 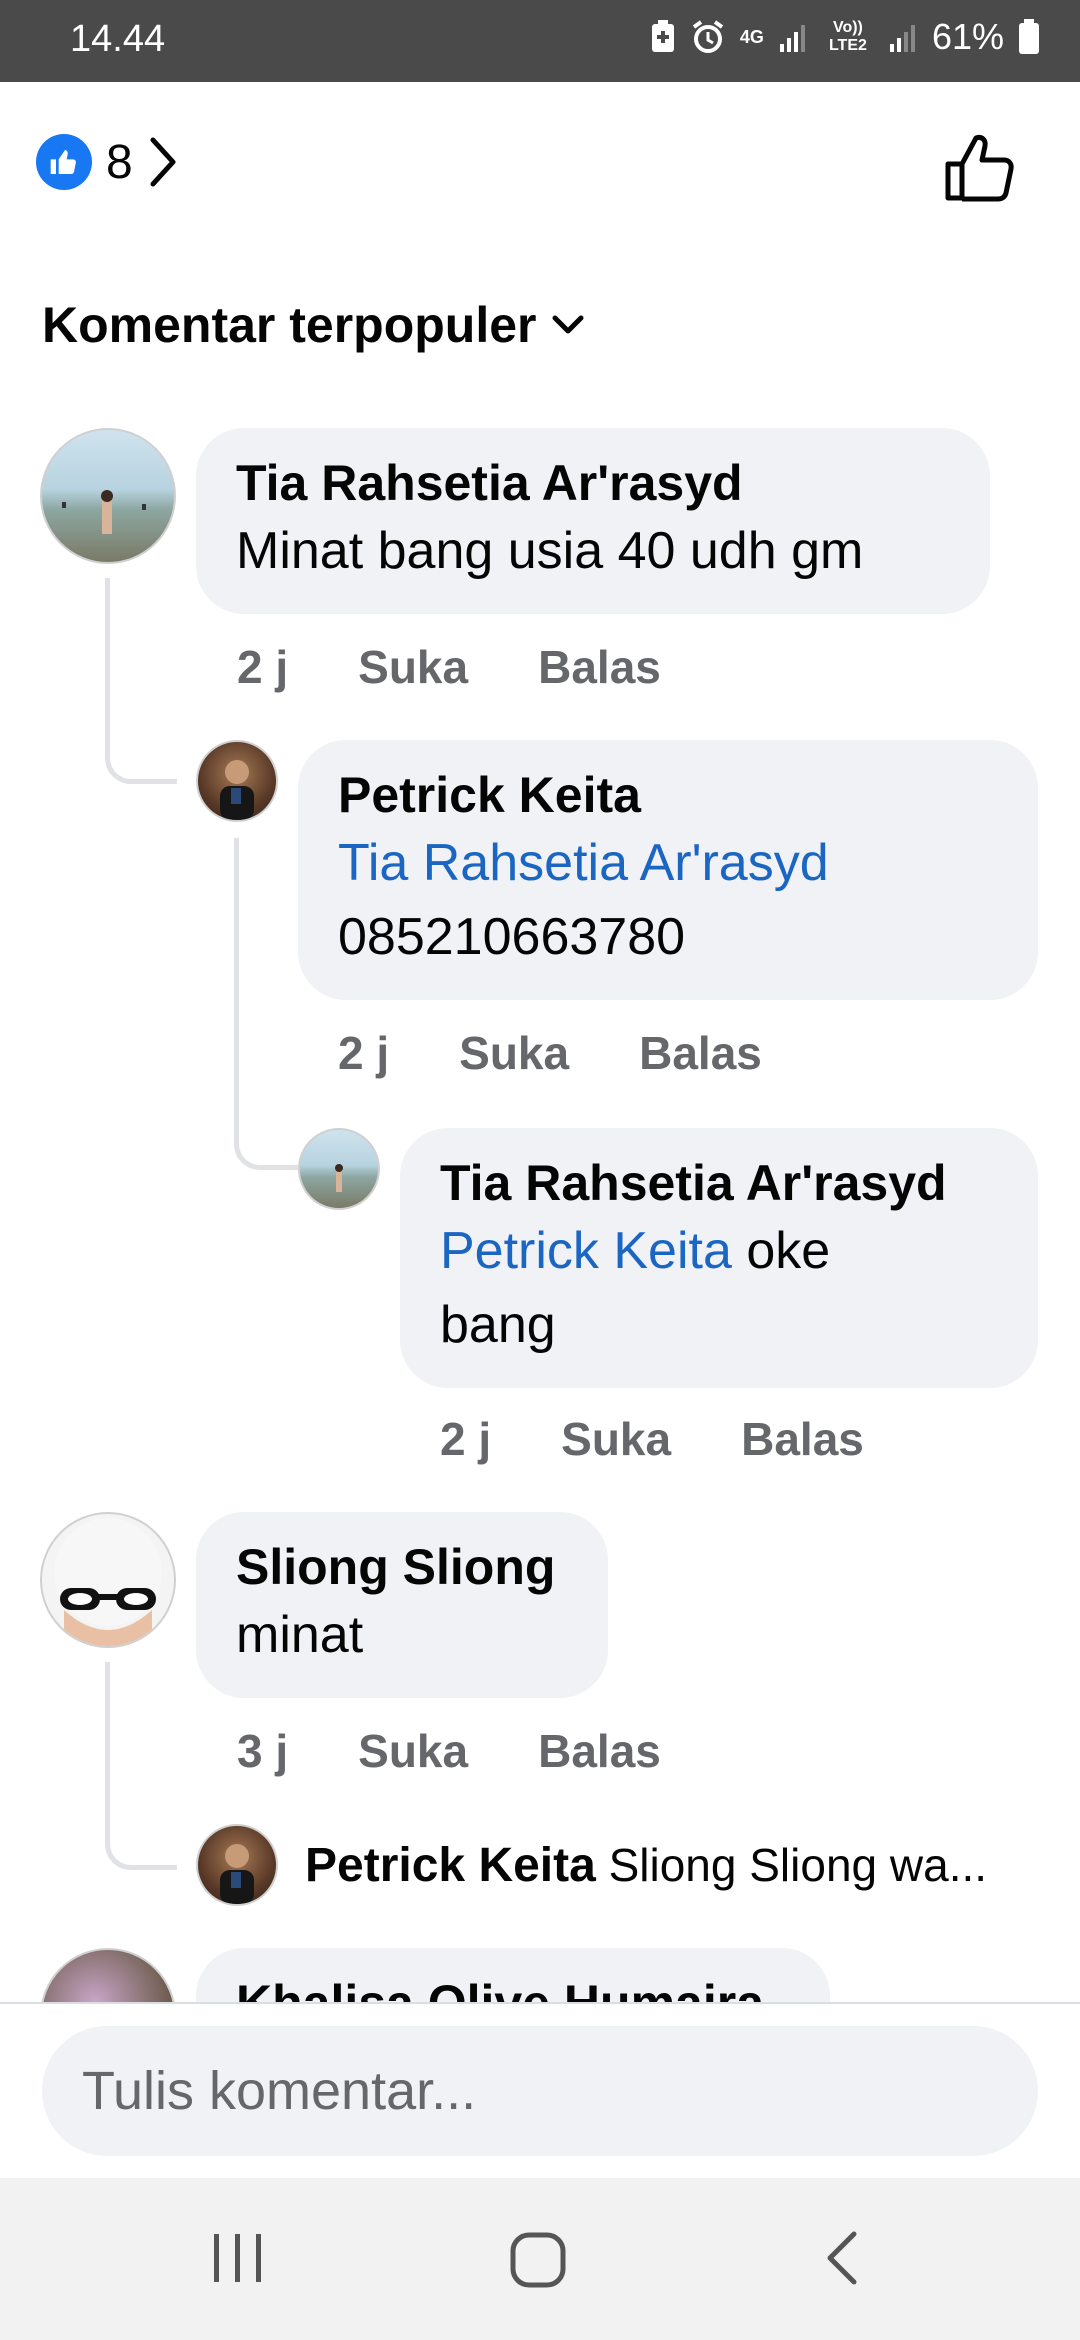 I want to click on comment-text: bang, so click(x=498, y=1325).